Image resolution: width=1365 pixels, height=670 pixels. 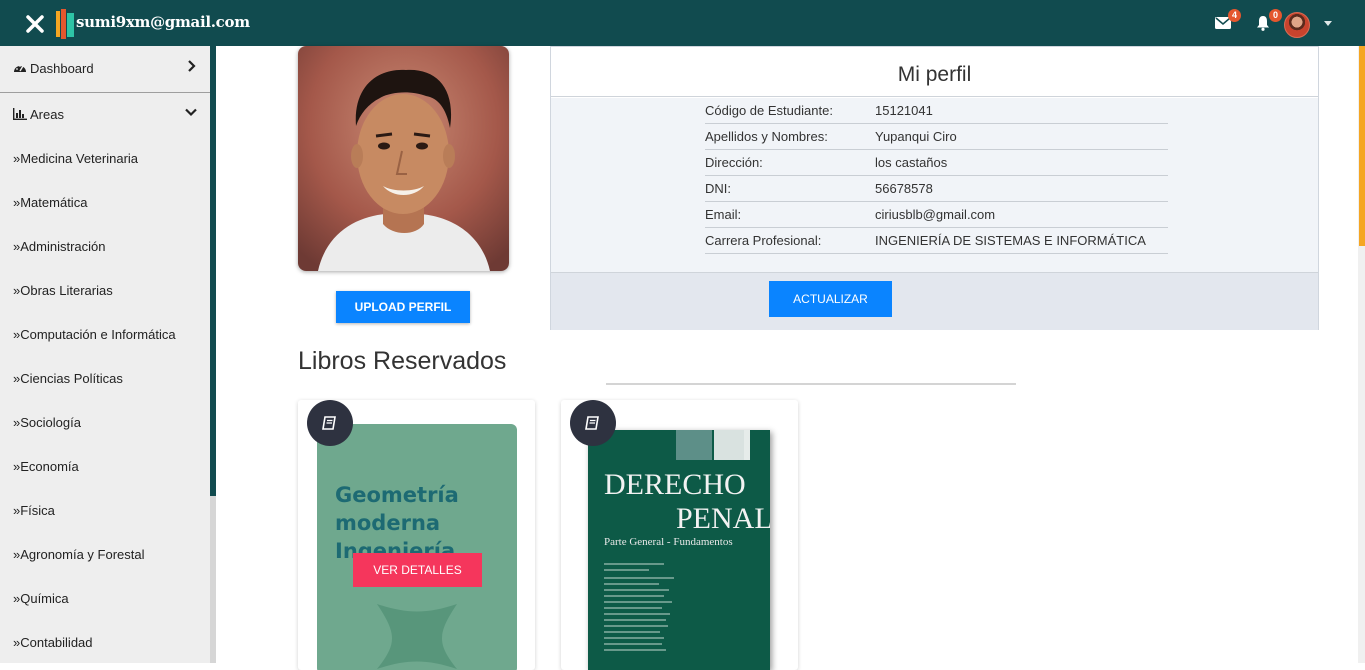 What do you see at coordinates (47, 422) in the screenshot?
I see `sidebar-item-label: »Sociología` at bounding box center [47, 422].